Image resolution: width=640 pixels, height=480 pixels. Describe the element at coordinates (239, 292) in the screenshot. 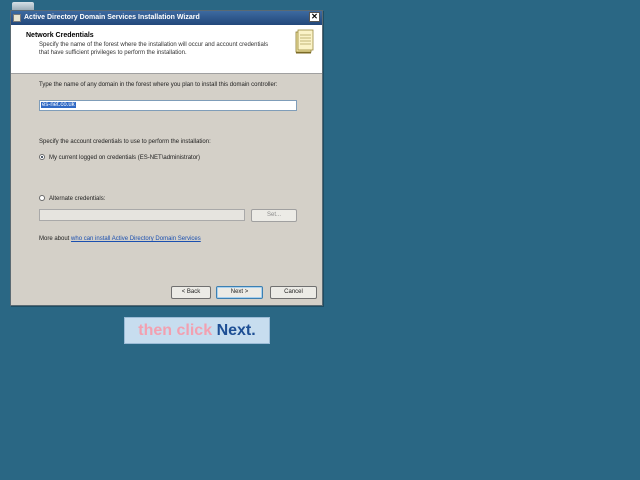

I see `next-button: Next >` at that location.